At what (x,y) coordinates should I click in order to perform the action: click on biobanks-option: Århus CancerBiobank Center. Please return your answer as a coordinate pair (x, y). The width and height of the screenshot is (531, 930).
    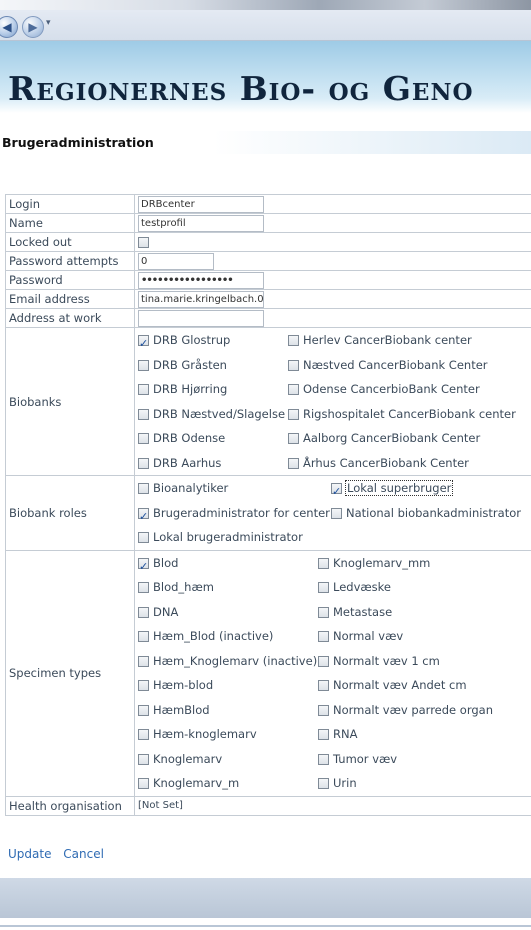
    Looking at the image, I should click on (403, 463).